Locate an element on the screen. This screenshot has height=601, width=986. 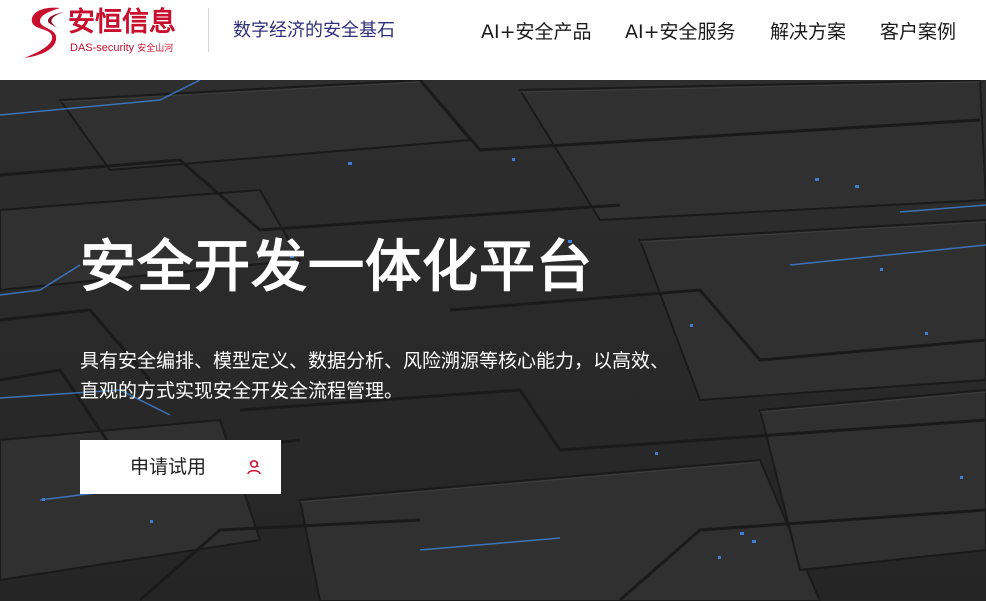
company-logo: 安恒信息 DAS-security 安全山河 is located at coordinates (115, 33).